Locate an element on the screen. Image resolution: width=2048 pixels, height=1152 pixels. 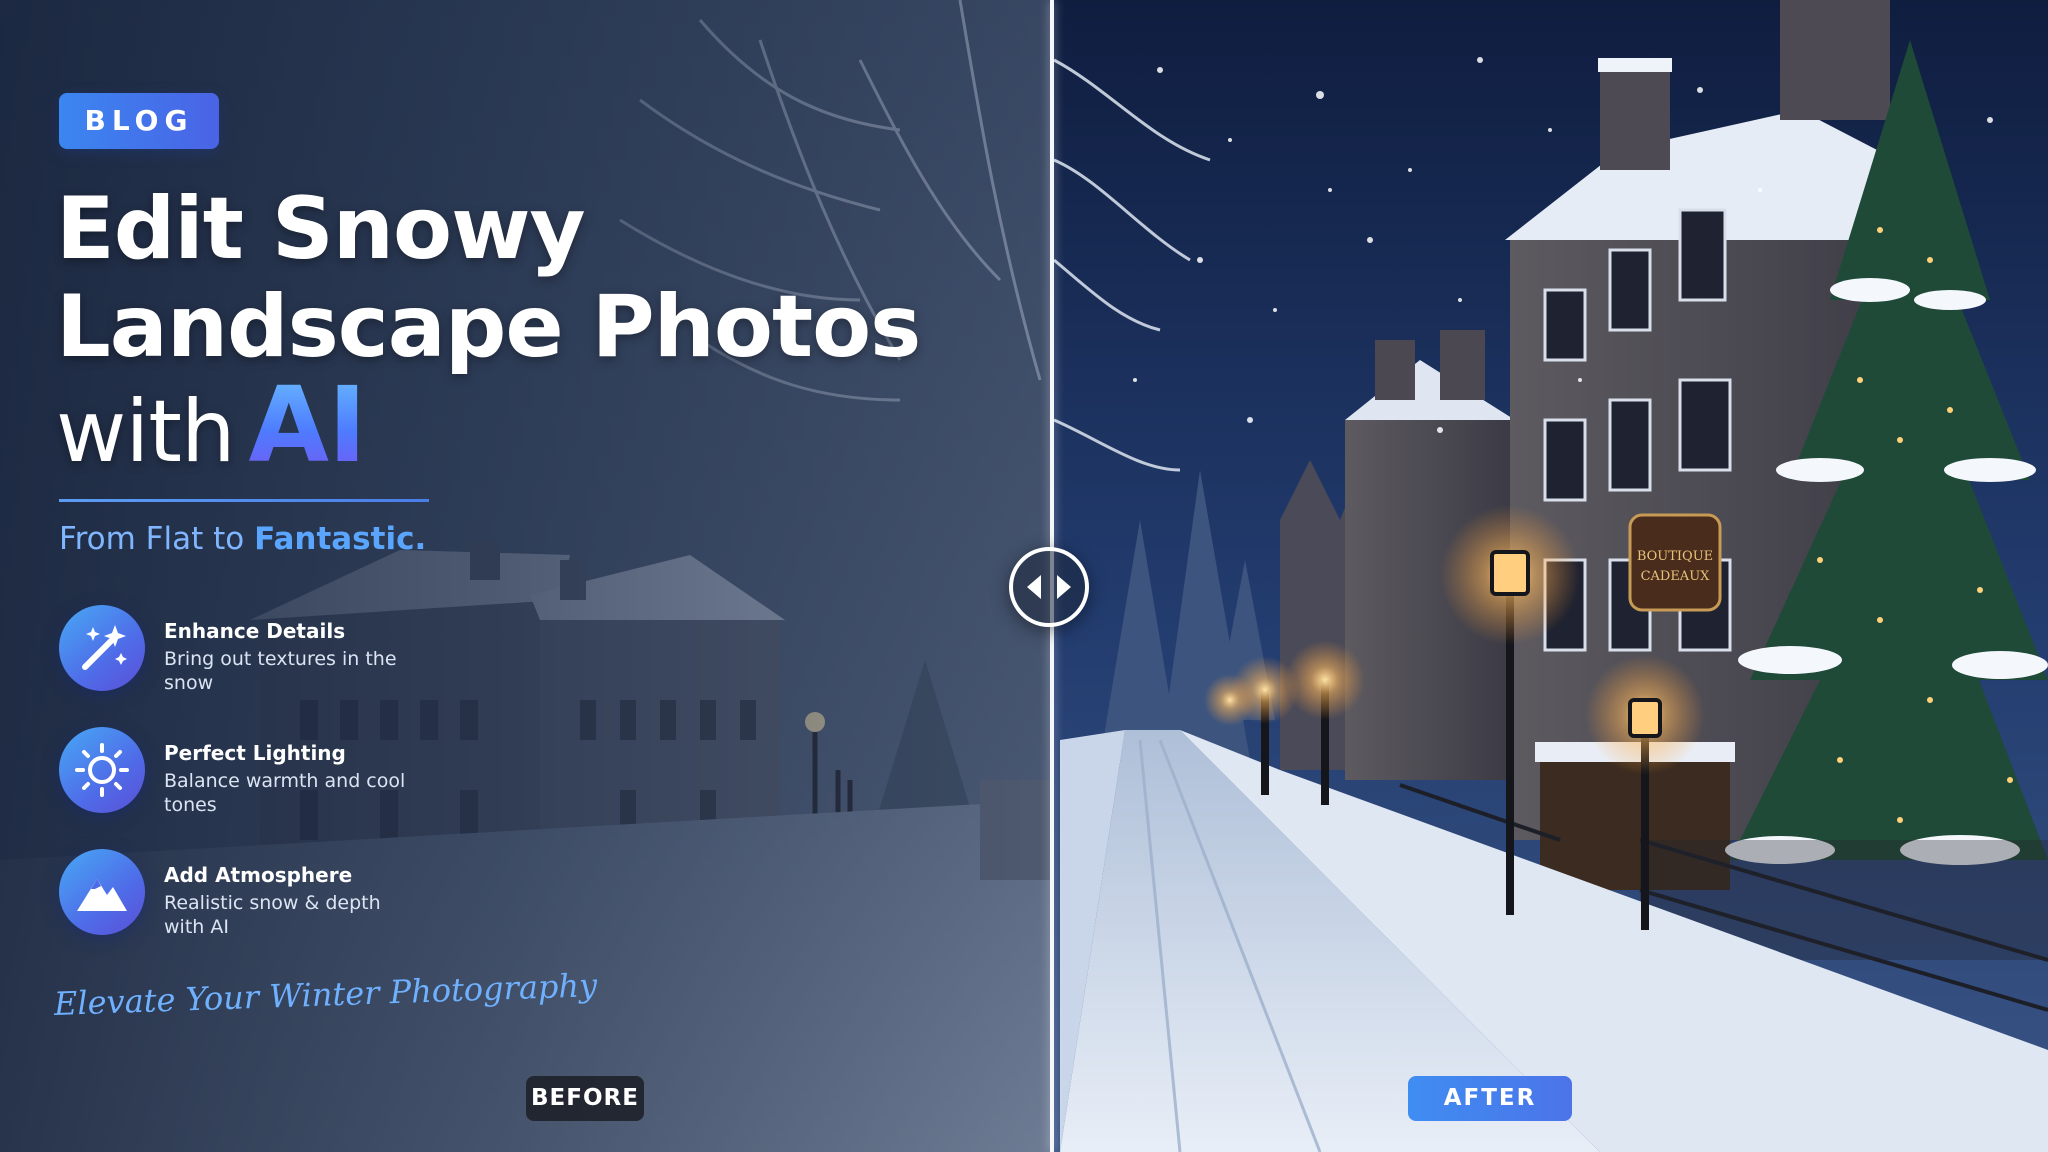
feature-description: Bring out textures in the snow is located at coordinates (280, 671).